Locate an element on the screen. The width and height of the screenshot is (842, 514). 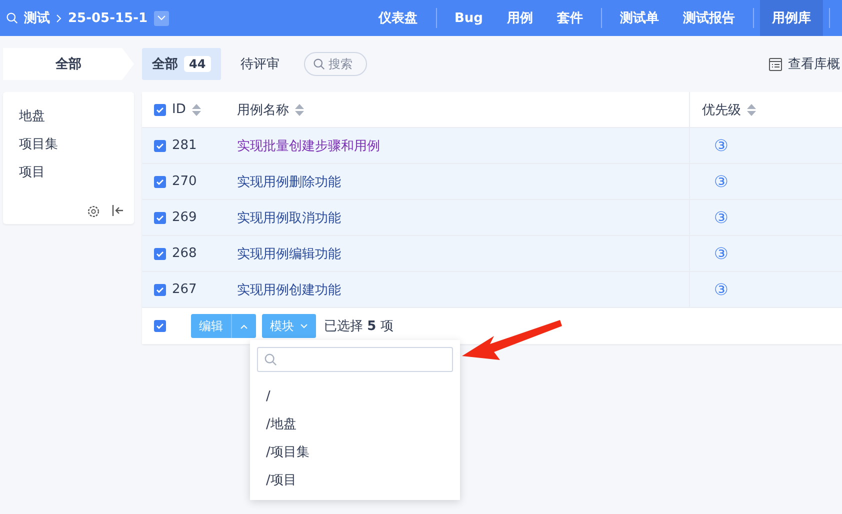
filter-tab: 待评审 is located at coordinates (260, 64).